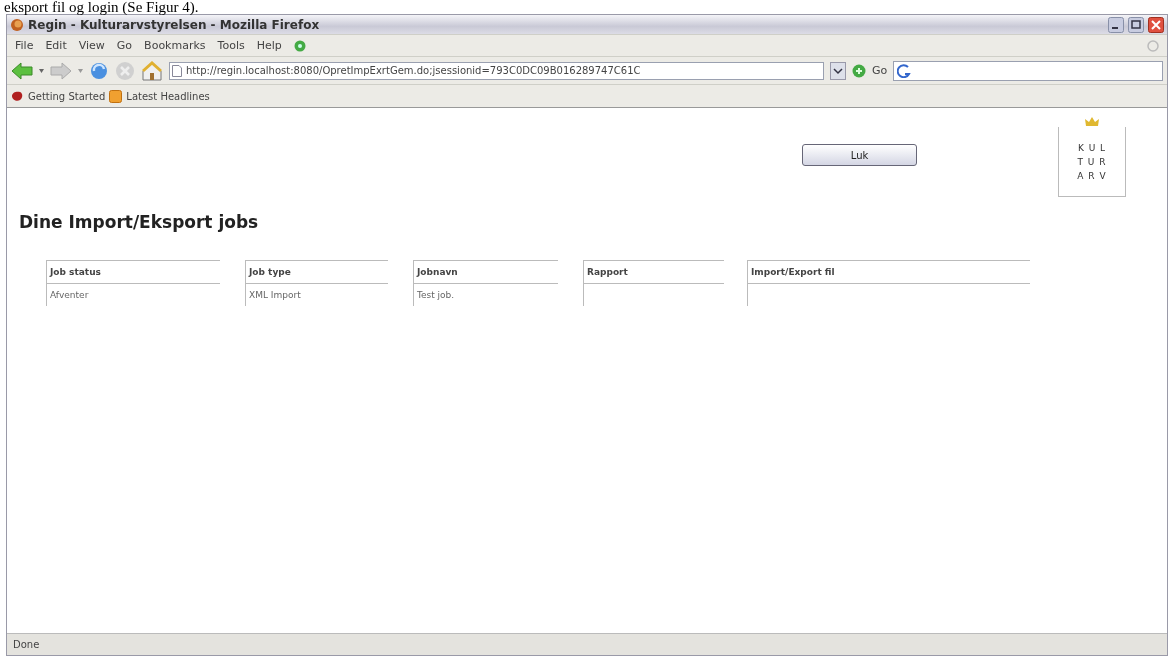 This screenshot has height=656, width=1172. What do you see at coordinates (880, 70) in the screenshot?
I see `go-button: Go` at bounding box center [880, 70].